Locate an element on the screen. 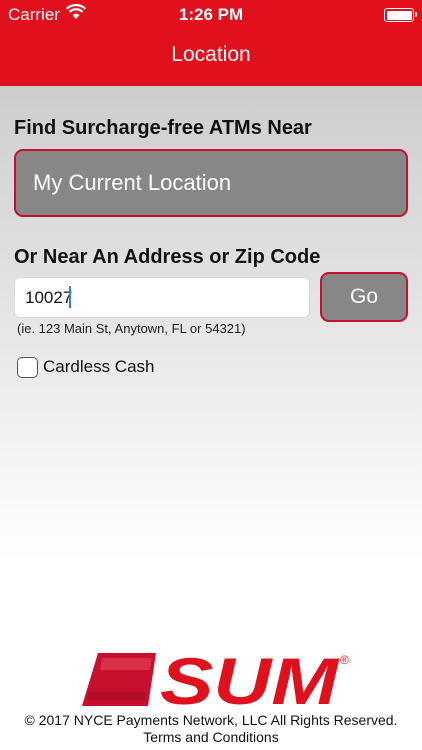  battery-icon is located at coordinates (400, 15).